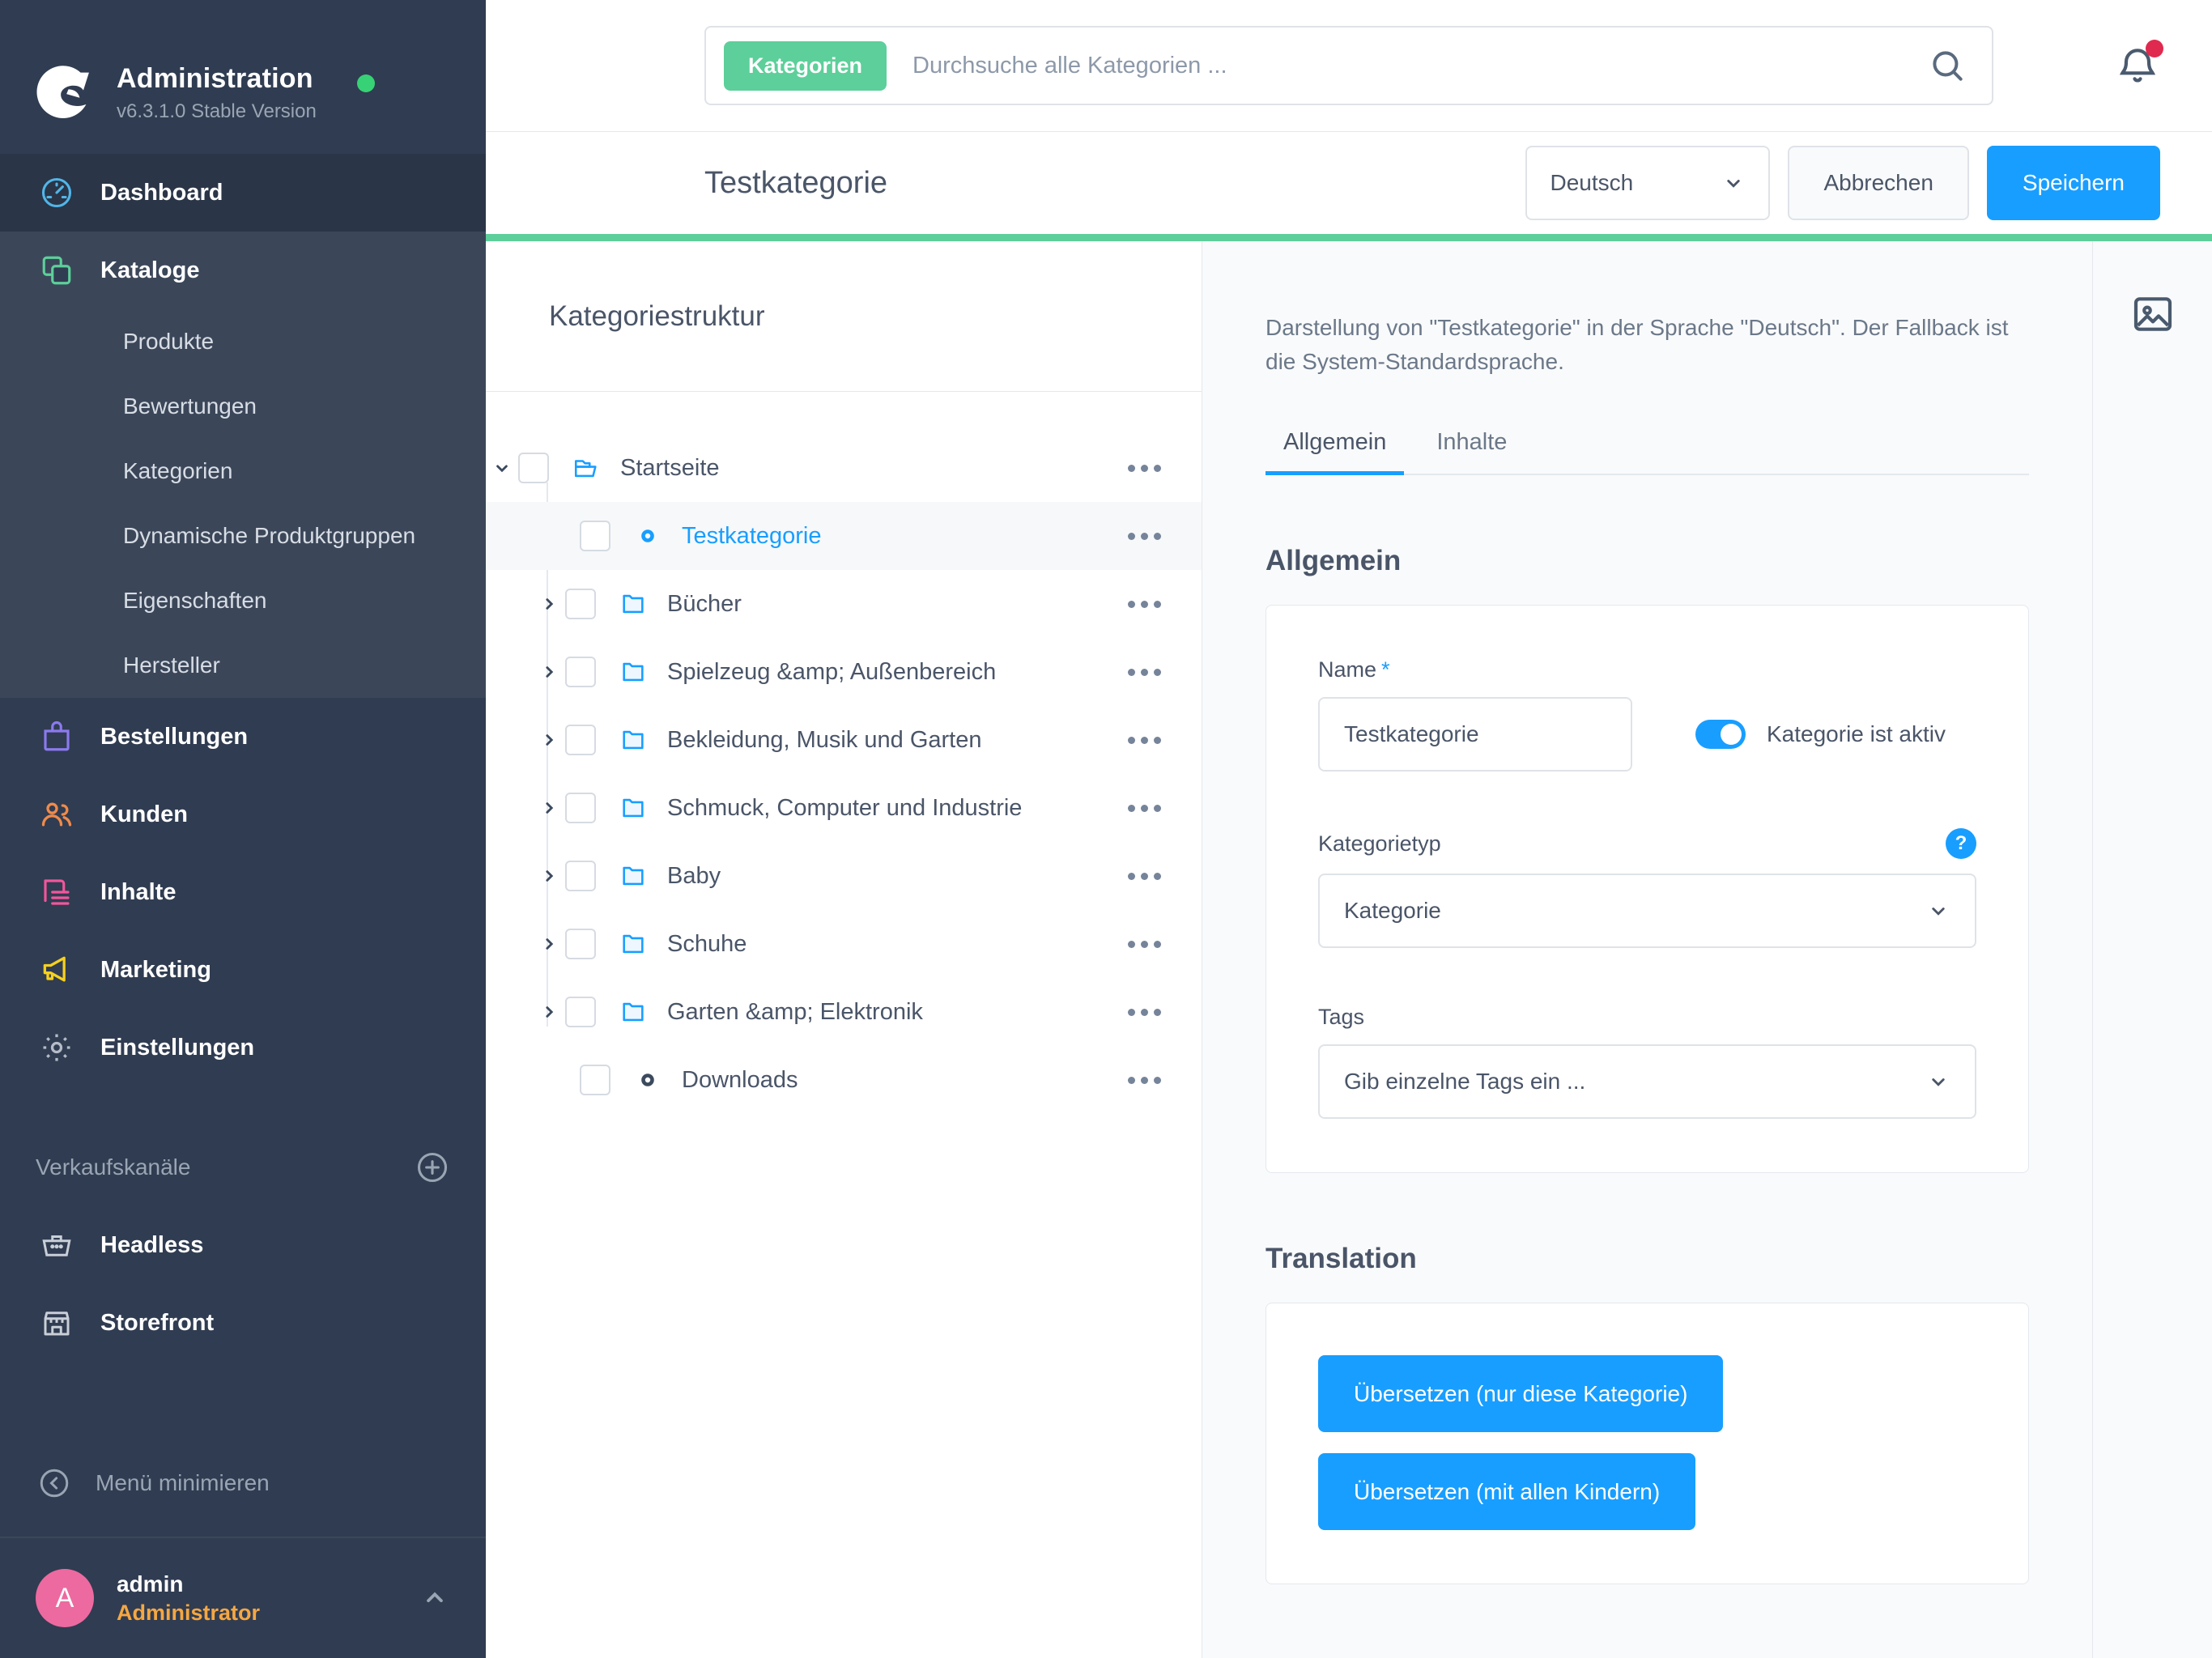 This screenshot has width=2212, height=1658. I want to click on user-role: Administrator, so click(189, 1612).